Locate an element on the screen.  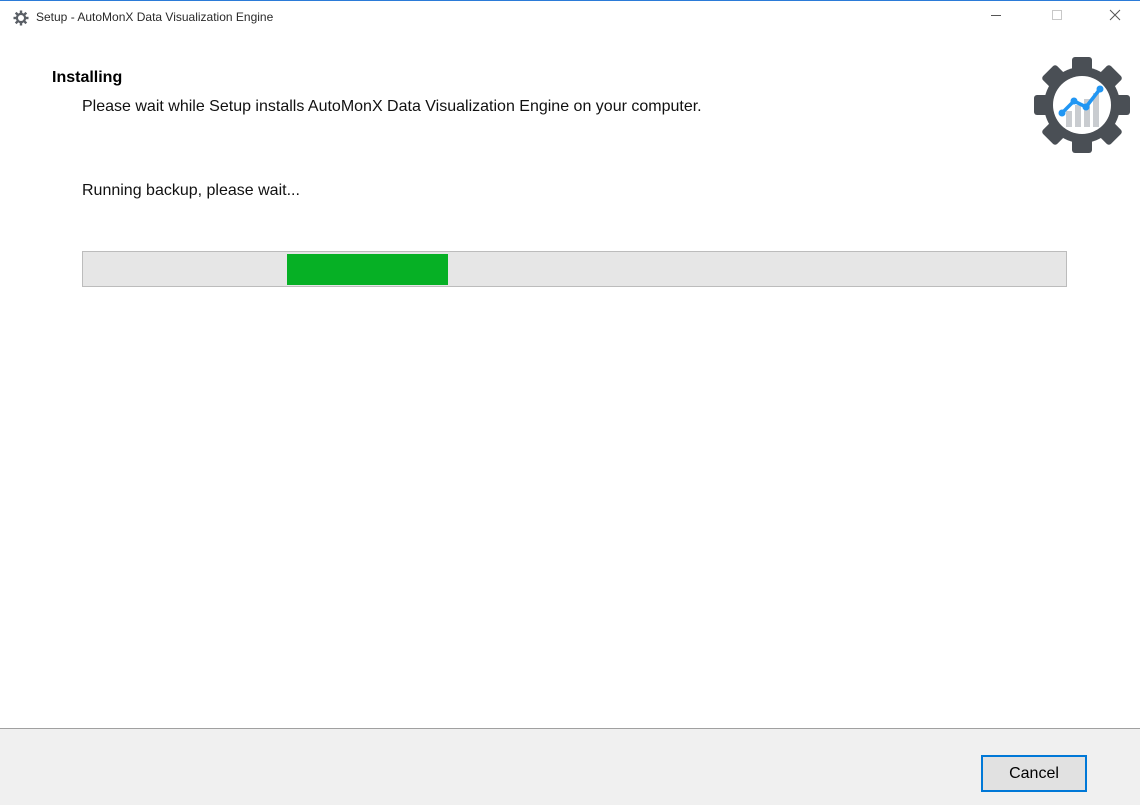
footer-bar: Cancel is located at coordinates (570, 766).